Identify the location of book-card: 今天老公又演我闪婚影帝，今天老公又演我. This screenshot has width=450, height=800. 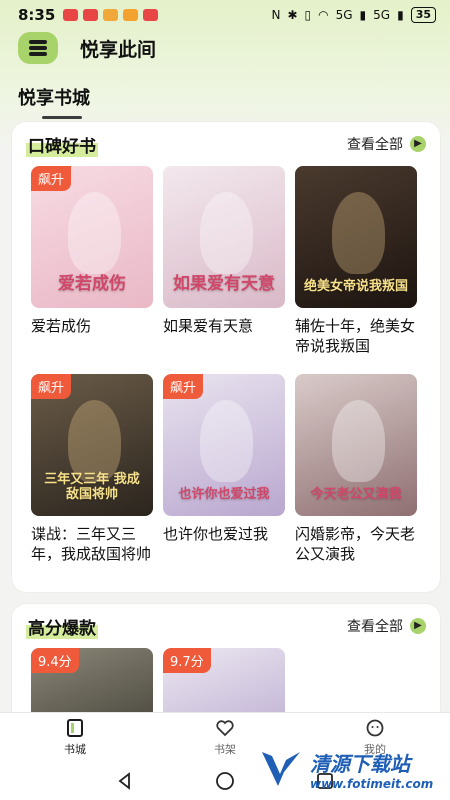
(356, 478).